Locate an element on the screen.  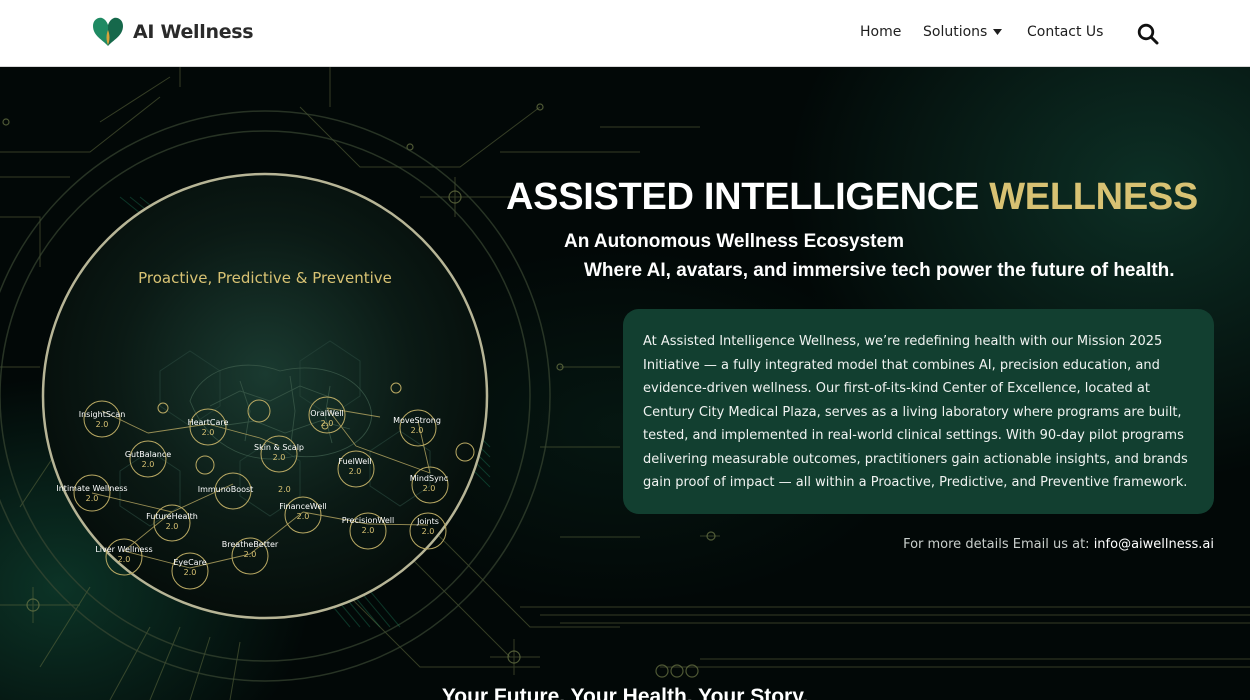
node-name: Joints is located at coordinates (428, 521).